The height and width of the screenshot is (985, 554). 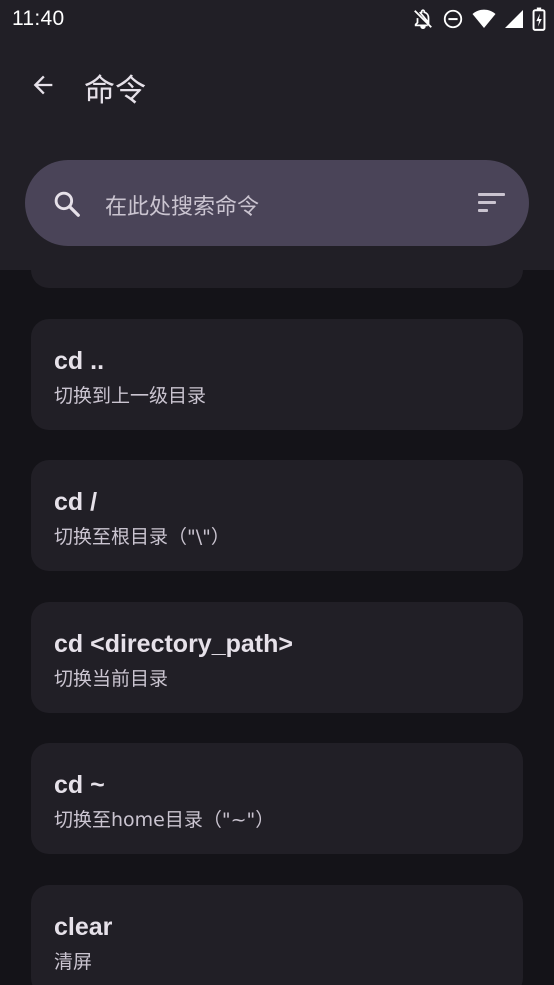 I want to click on command-description: 清屏, so click(x=73, y=962).